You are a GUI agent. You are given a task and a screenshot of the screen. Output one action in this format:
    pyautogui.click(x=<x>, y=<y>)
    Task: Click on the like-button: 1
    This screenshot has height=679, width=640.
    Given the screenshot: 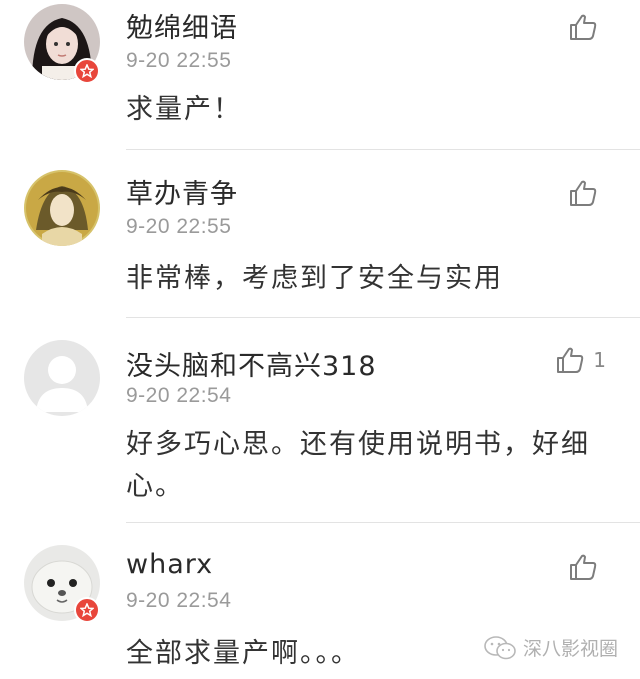 What is the action you would take?
    pyautogui.click(x=580, y=360)
    